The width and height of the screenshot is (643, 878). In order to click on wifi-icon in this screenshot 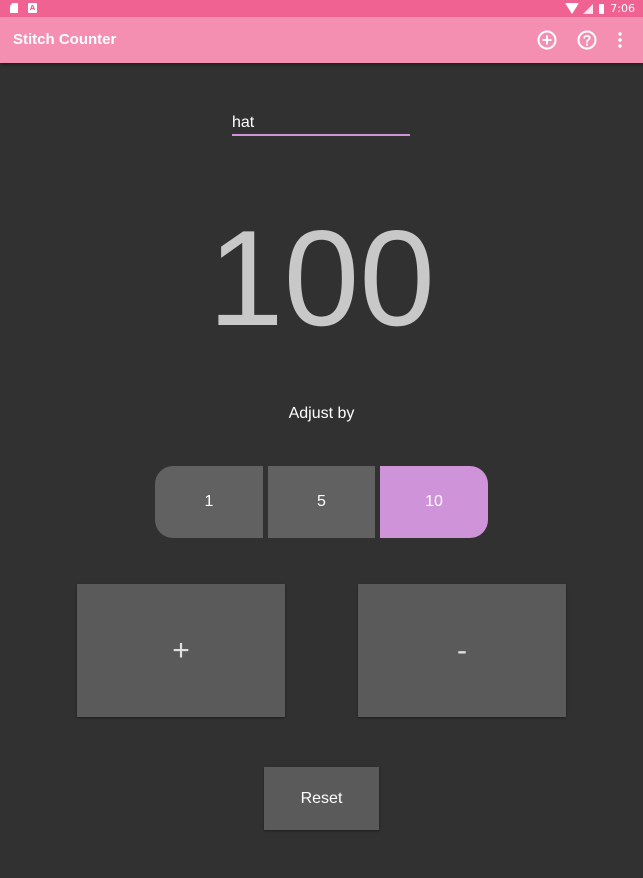, I will do `click(572, 8)`.